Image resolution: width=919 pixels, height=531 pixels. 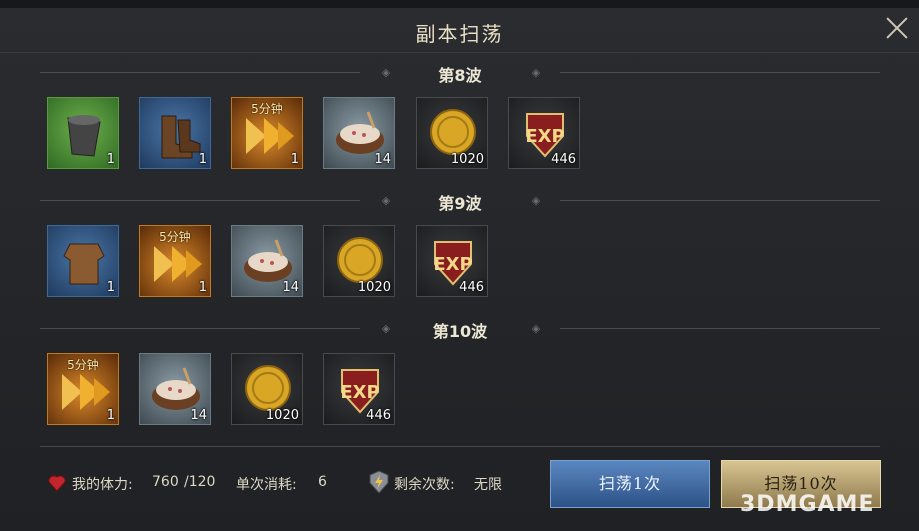 What do you see at coordinates (57, 483) in the screenshot?
I see `heart-icon` at bounding box center [57, 483].